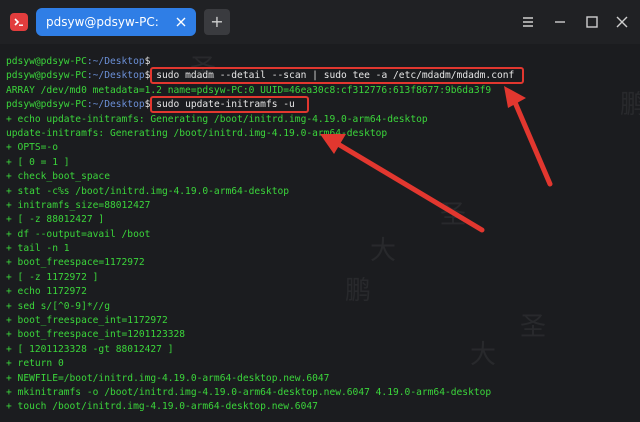 This screenshot has width=640, height=422. What do you see at coordinates (58, 306) in the screenshot?
I see `output-text: + sed s/[^0-9]*//g` at bounding box center [58, 306].